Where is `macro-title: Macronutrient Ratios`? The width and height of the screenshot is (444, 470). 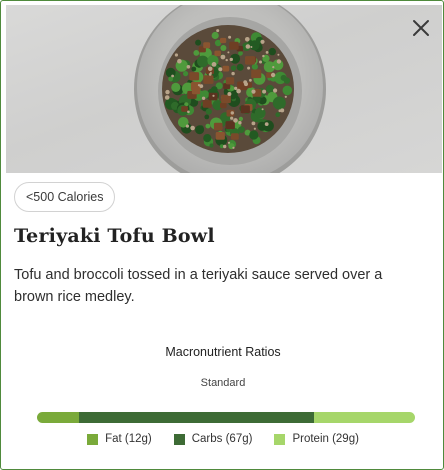 macro-title: Macronutrient Ratios is located at coordinates (223, 352).